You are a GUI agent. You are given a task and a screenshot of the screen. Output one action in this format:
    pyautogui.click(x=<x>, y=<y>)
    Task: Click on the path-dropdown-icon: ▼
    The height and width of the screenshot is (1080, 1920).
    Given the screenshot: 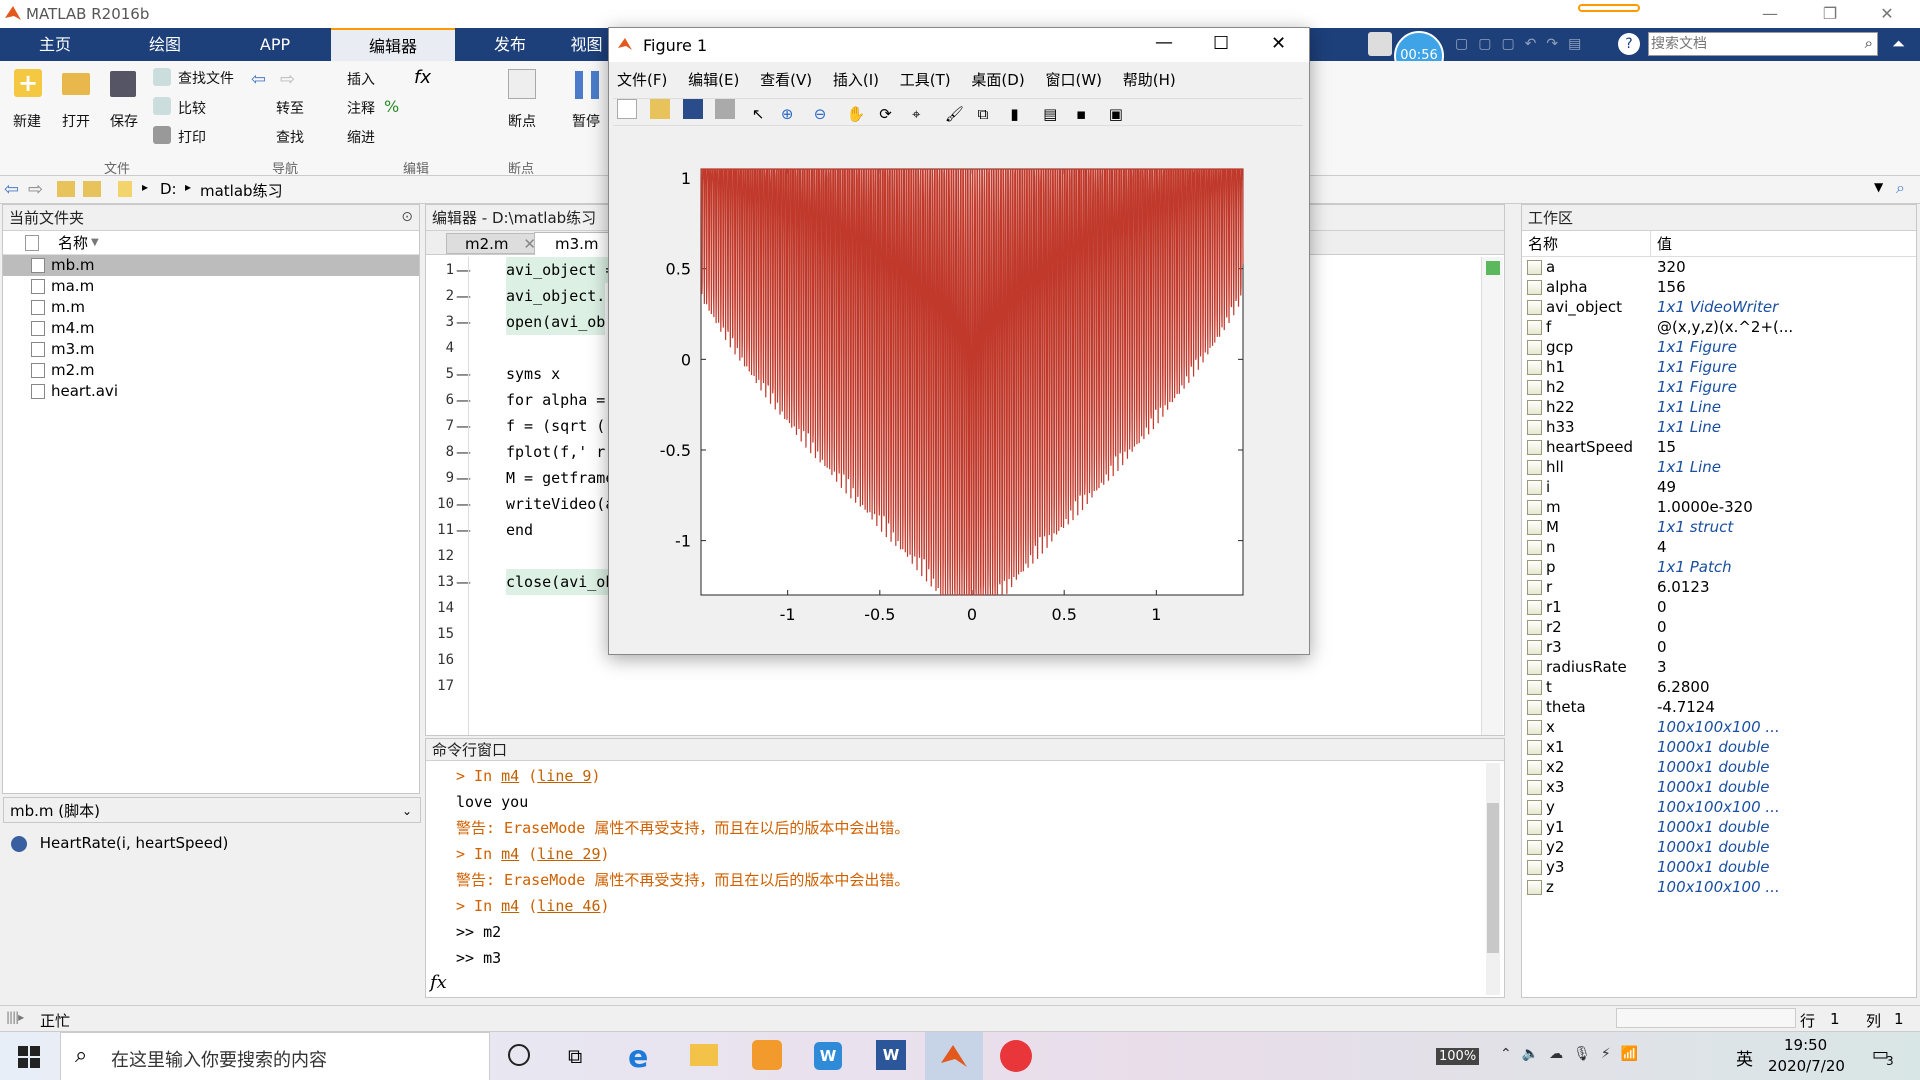 What is the action you would take?
    pyautogui.click(x=1878, y=187)
    